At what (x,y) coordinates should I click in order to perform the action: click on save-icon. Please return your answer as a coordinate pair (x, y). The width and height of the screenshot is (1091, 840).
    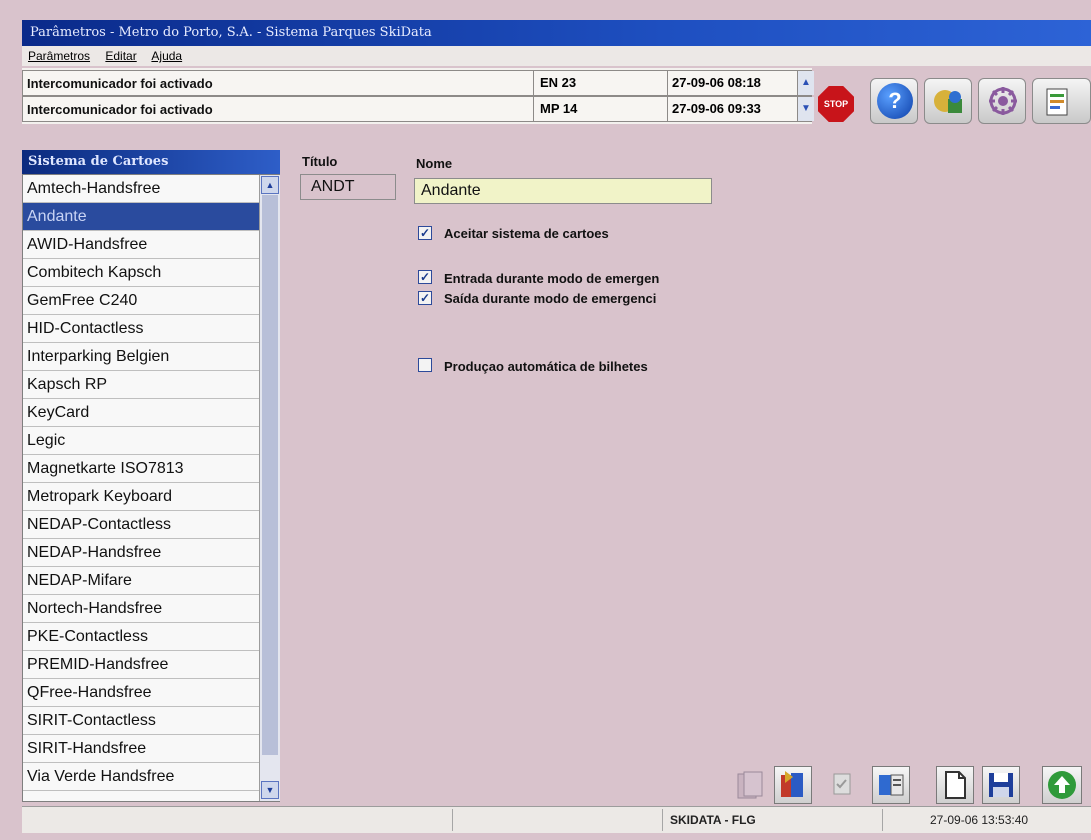
    Looking at the image, I should click on (1001, 785).